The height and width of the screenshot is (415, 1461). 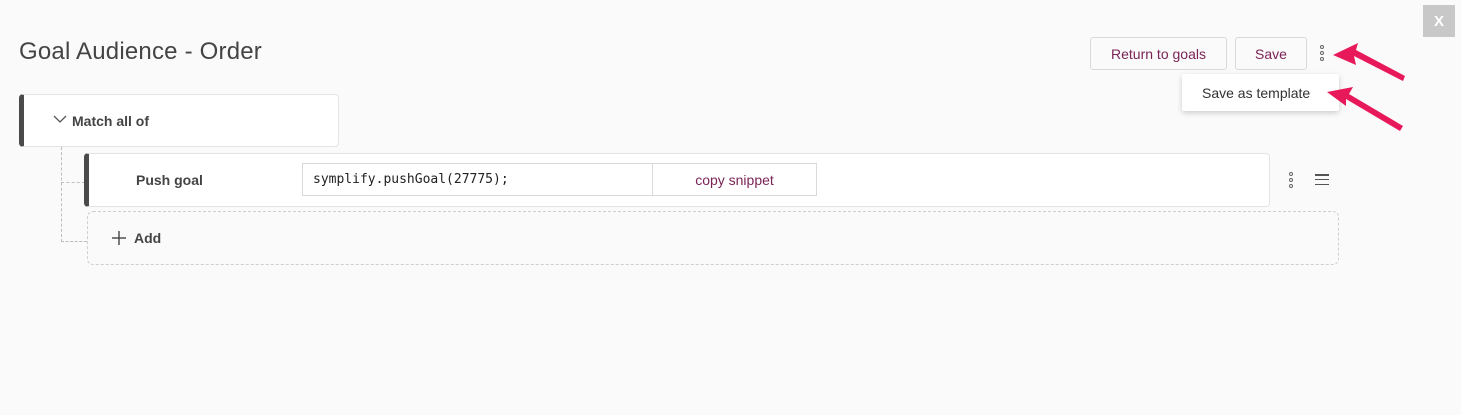 I want to click on copy-snippet-button: copy snippet, so click(x=734, y=179).